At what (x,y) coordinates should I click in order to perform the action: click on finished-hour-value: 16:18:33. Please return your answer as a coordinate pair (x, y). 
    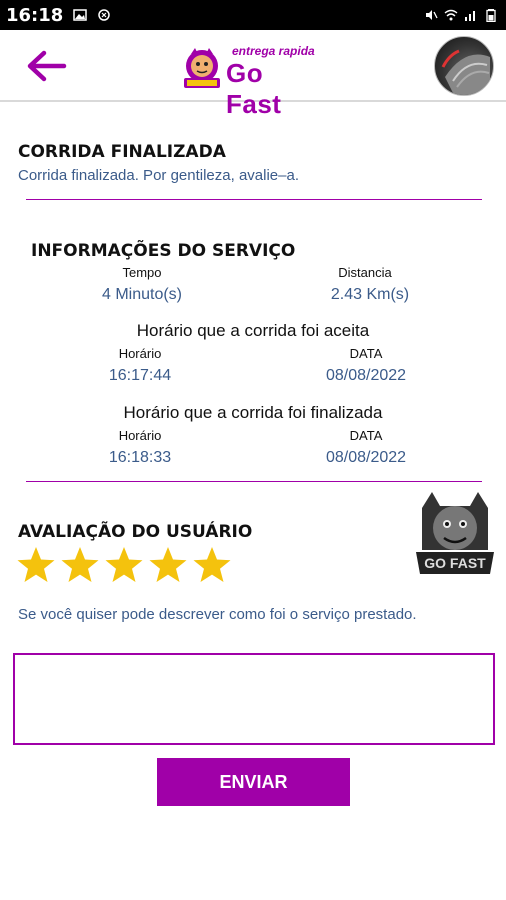
    Looking at the image, I should click on (140, 457).